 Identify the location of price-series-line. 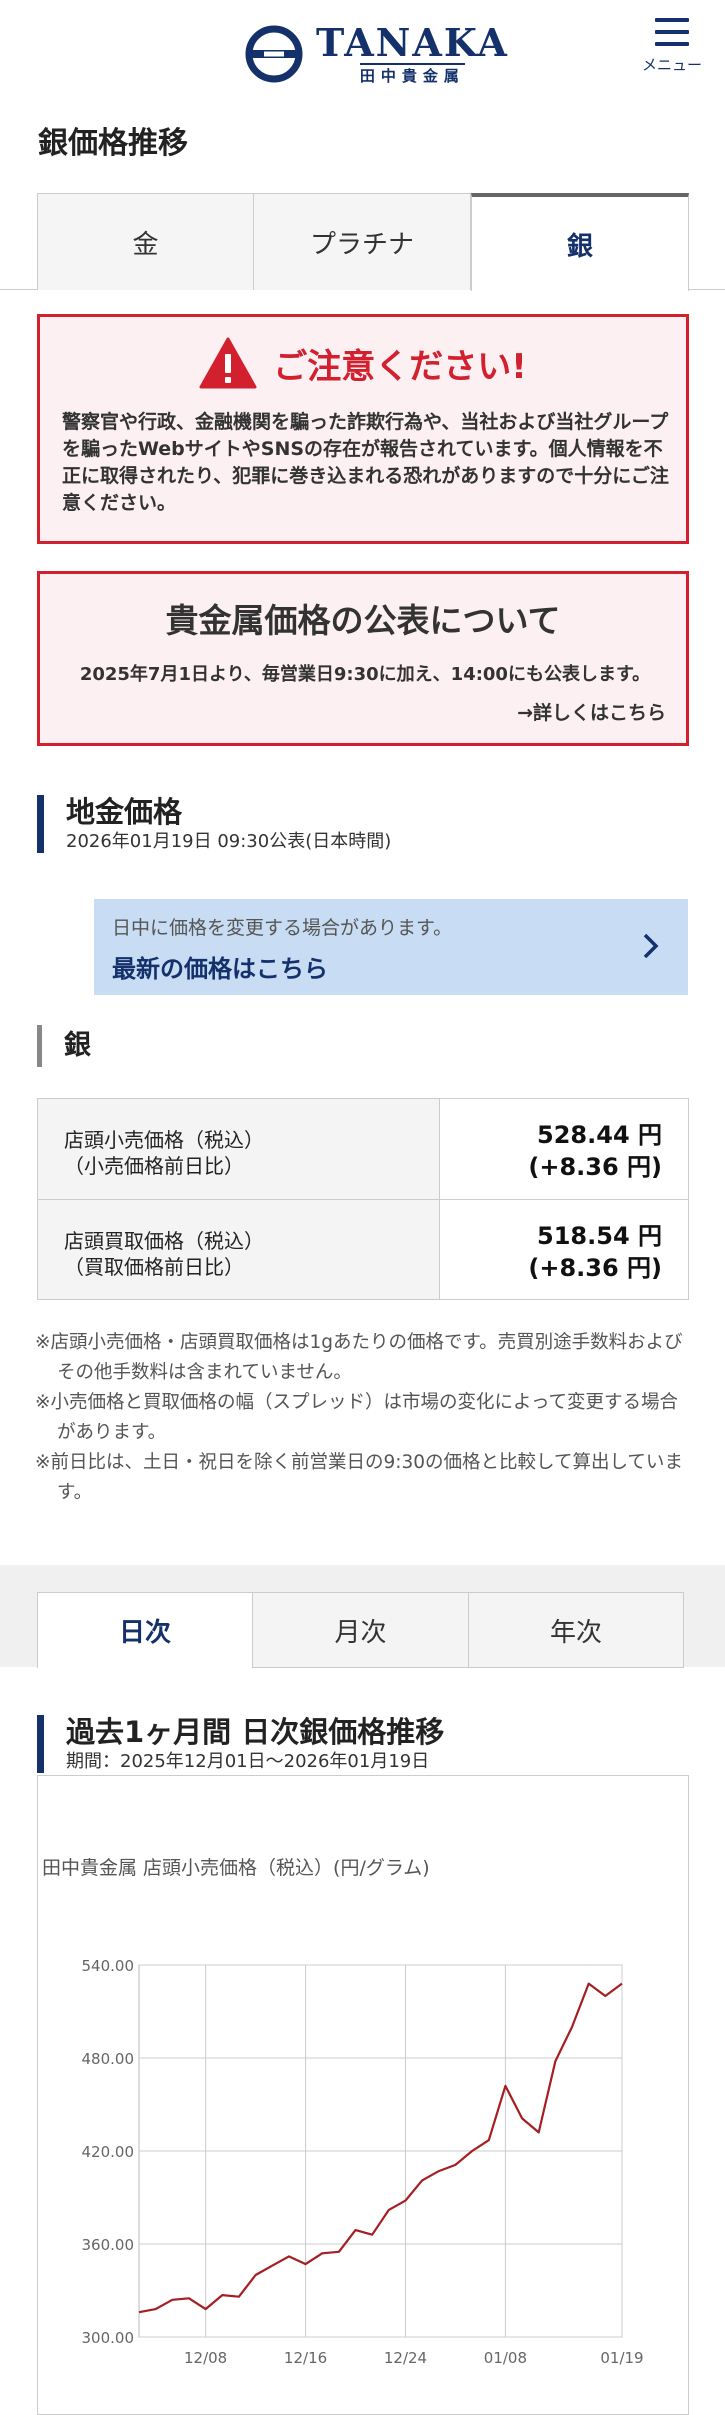
(380, 2148).